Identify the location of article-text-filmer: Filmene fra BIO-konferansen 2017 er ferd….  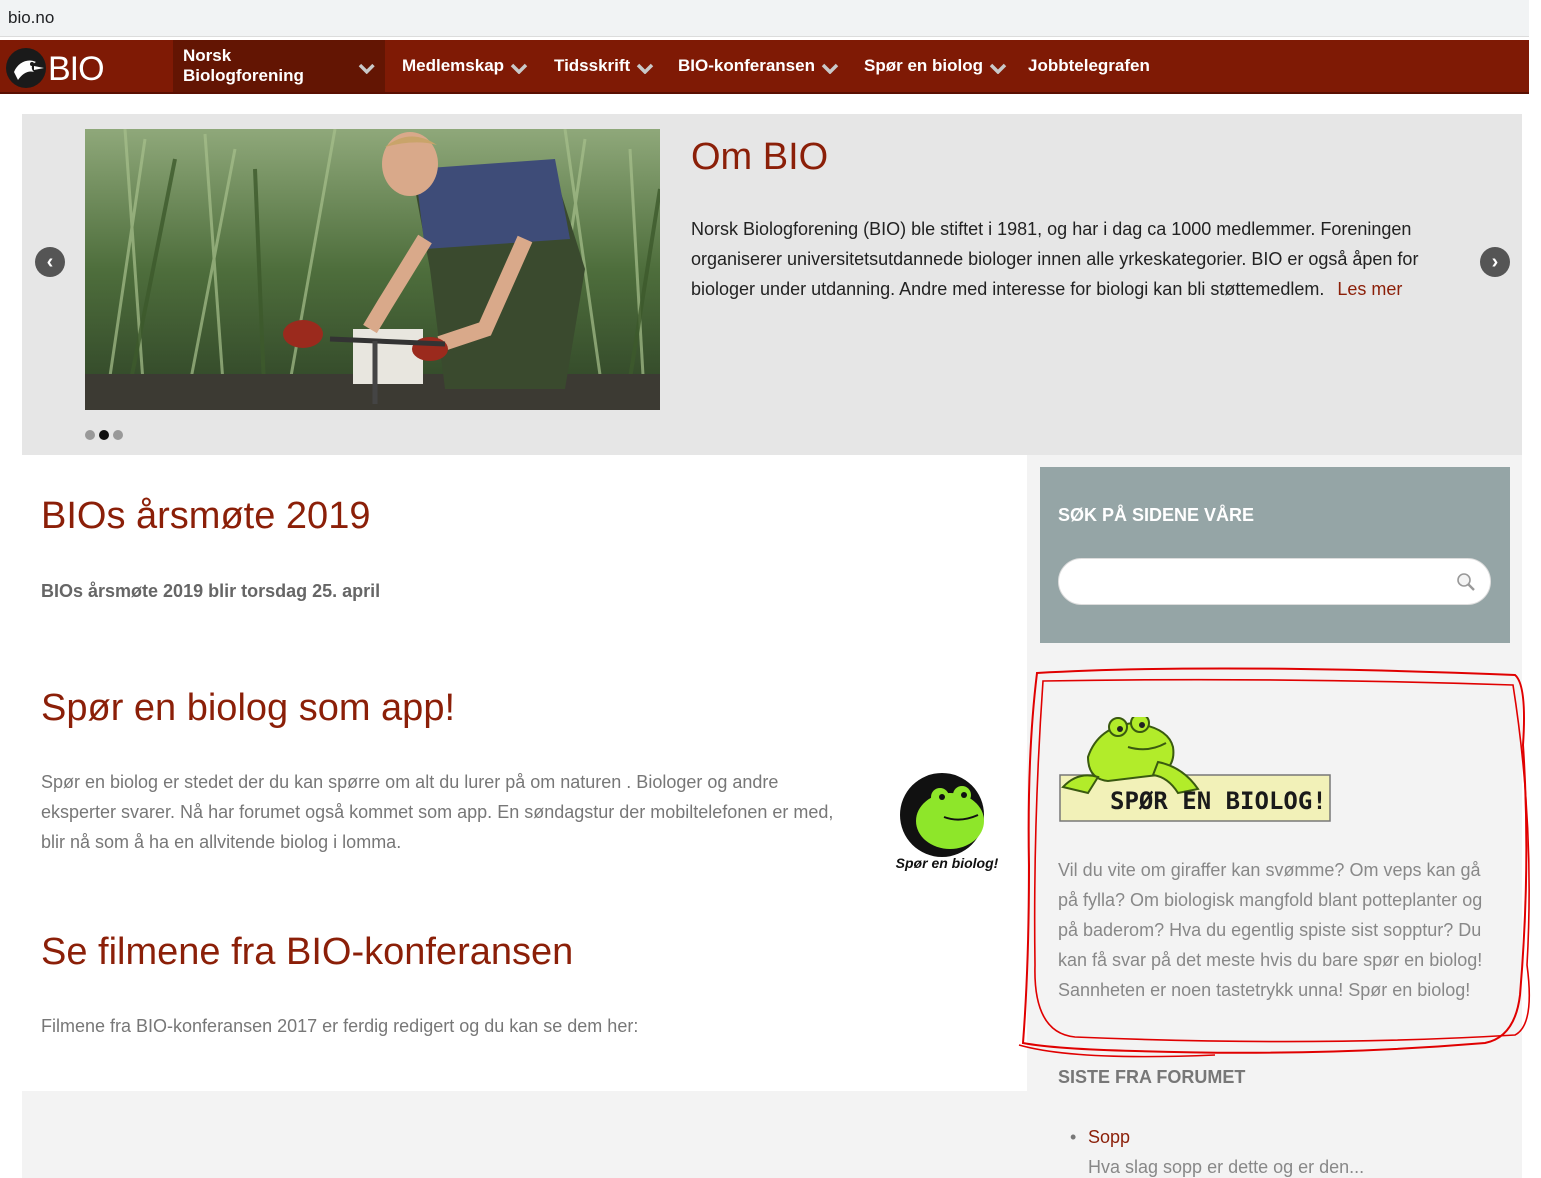
(340, 1026).